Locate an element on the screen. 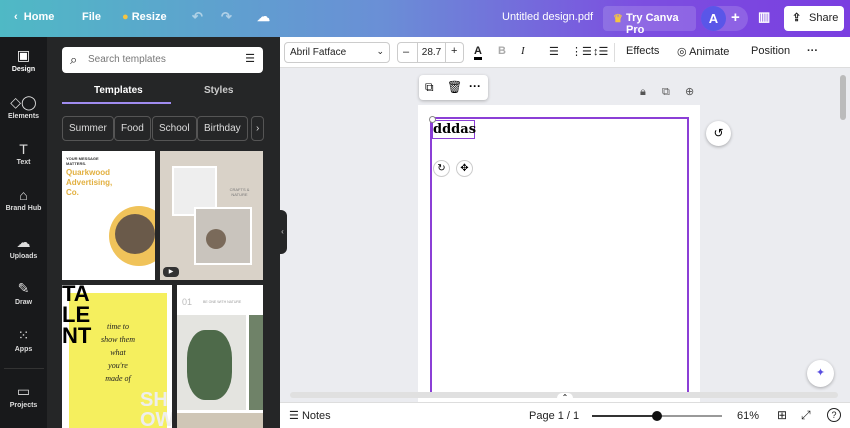  spacing-icon: ↕☰ is located at coordinates (600, 51).